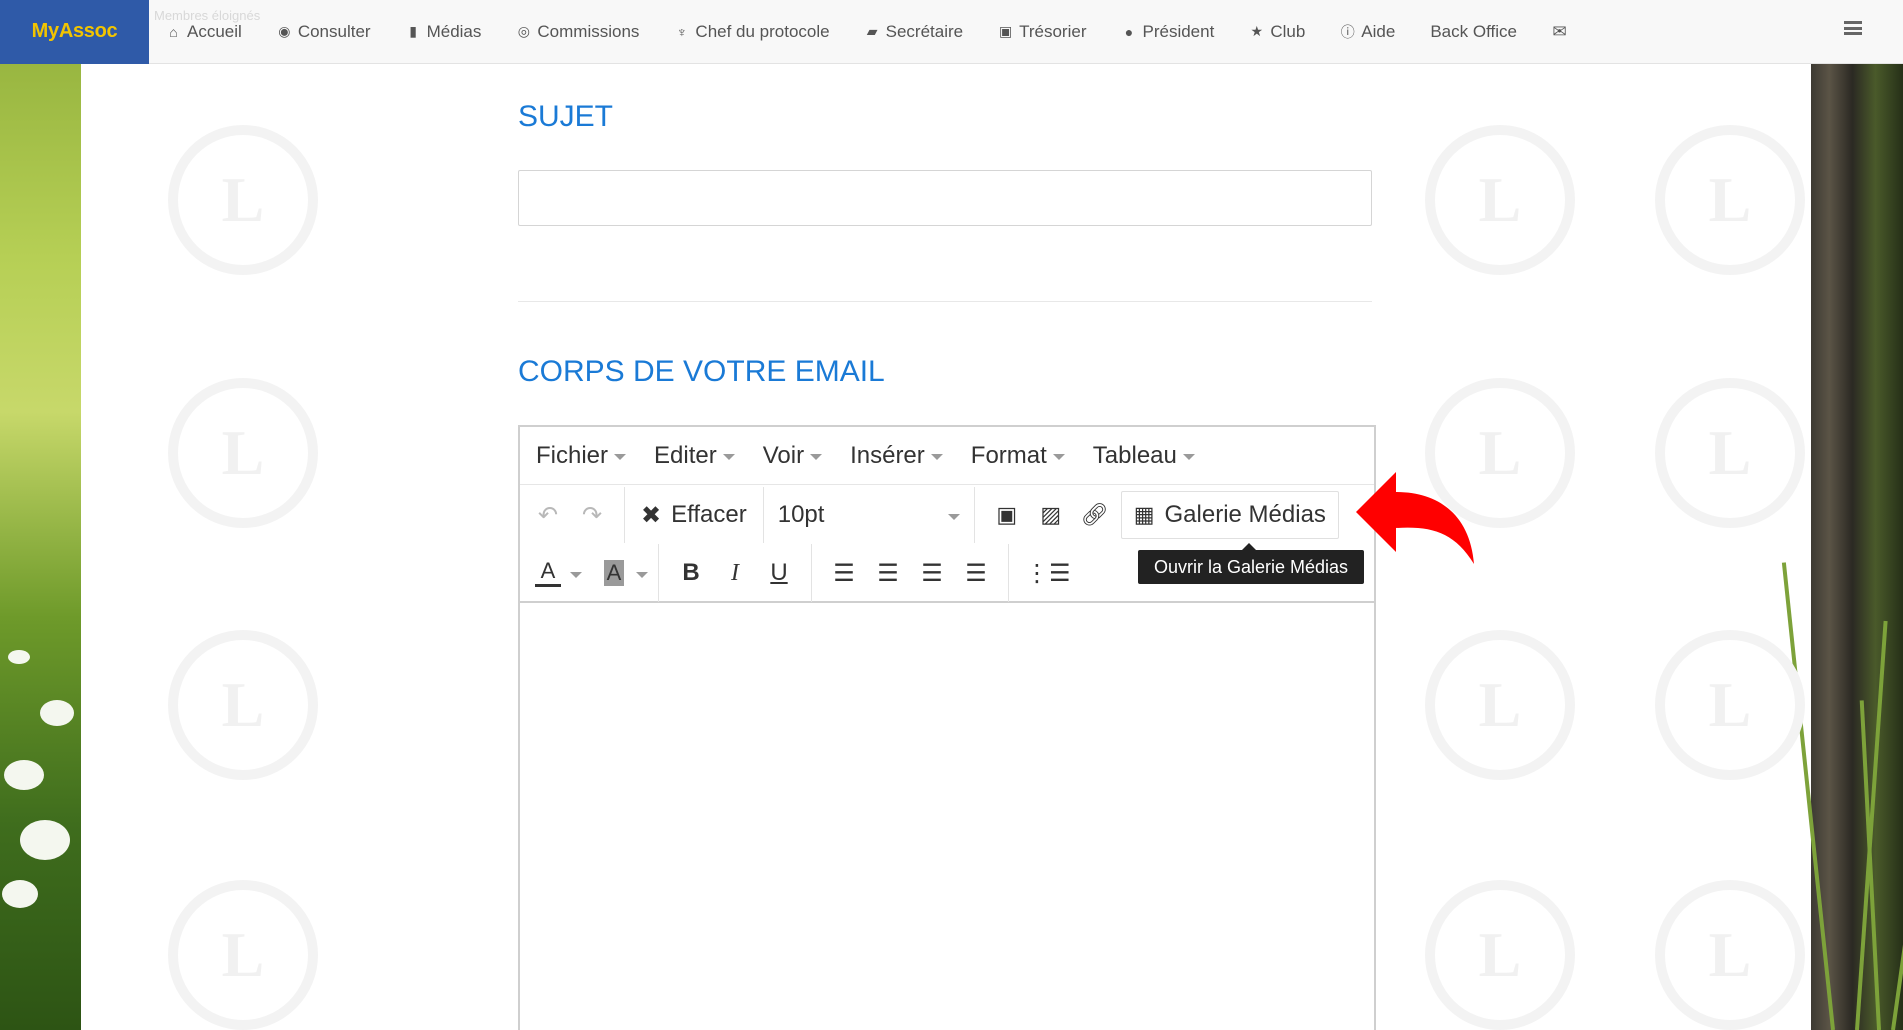 This screenshot has width=1903, height=1030. I want to click on align-center-button: ☰, so click(888, 573).